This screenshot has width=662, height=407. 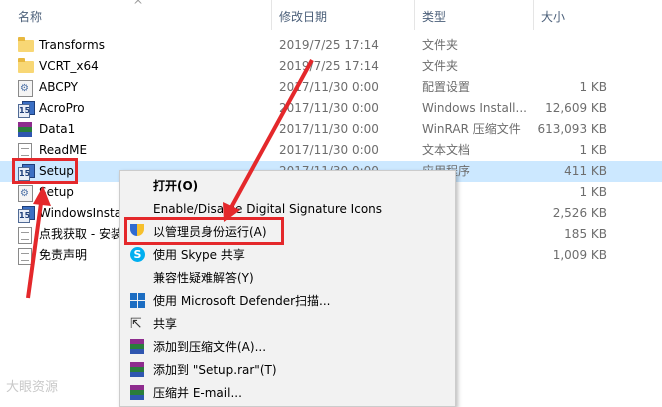 What do you see at coordinates (38, 242) in the screenshot?
I see `arrow-to-setup` at bounding box center [38, 242].